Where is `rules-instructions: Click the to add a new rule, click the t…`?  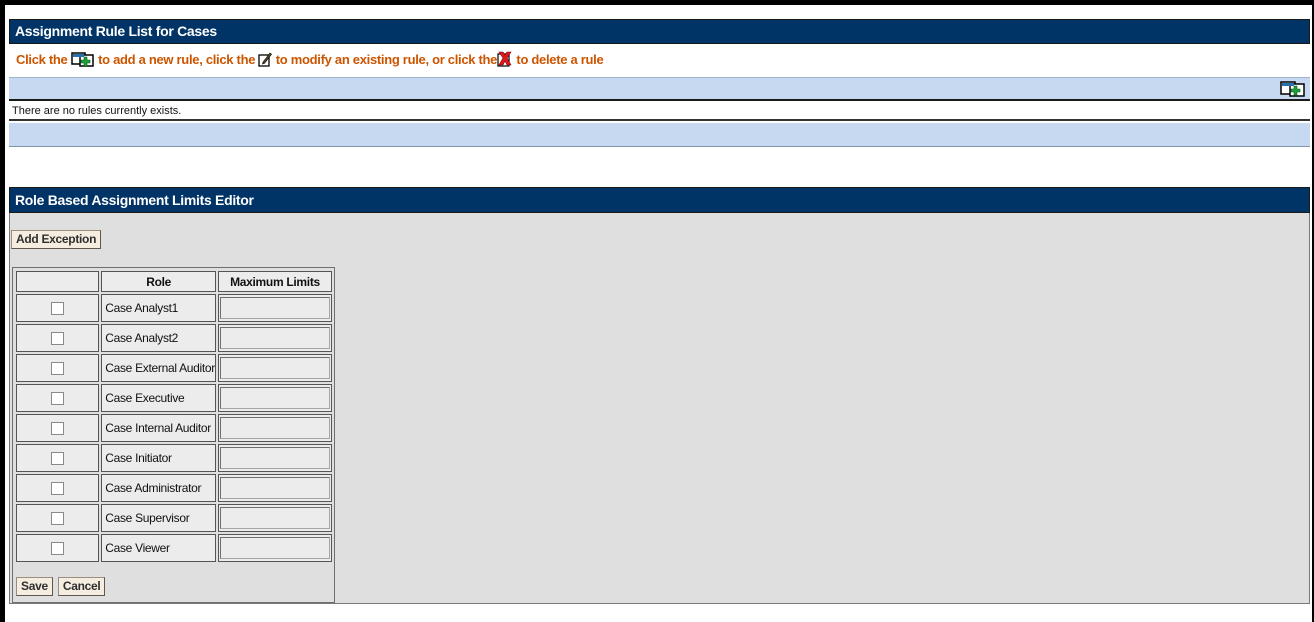
rules-instructions: Click the to add a new rule, click the t… is located at coordinates (659, 60).